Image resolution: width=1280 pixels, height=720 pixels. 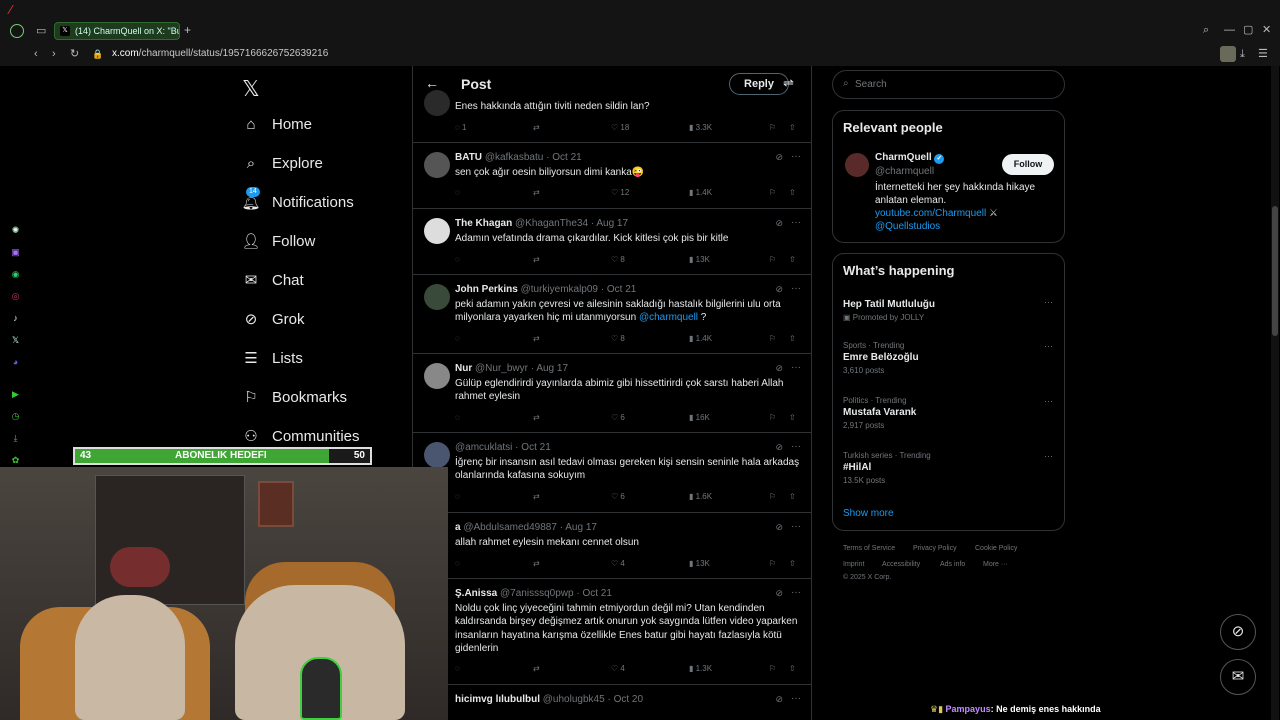 What do you see at coordinates (700, 338) in the screenshot?
I see `views-icon: ▮ 1.4K` at bounding box center [700, 338].